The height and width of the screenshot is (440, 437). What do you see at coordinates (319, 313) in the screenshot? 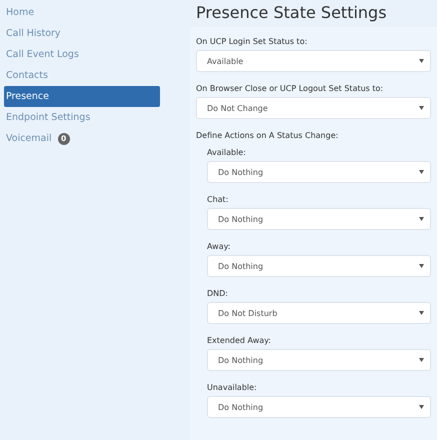
I see `select-field: Do Not Disturb` at bounding box center [319, 313].